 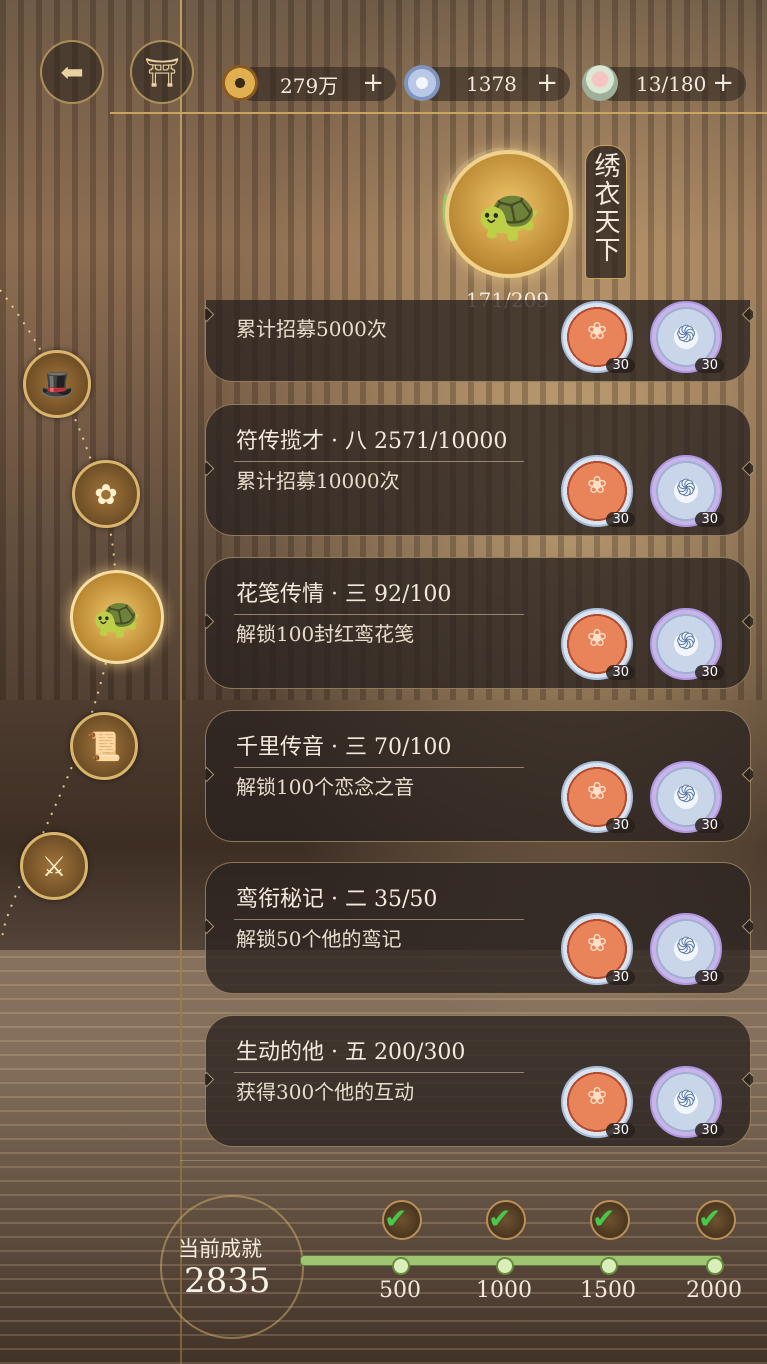 What do you see at coordinates (504, 1290) in the screenshot?
I see `milestone-value: 1000` at bounding box center [504, 1290].